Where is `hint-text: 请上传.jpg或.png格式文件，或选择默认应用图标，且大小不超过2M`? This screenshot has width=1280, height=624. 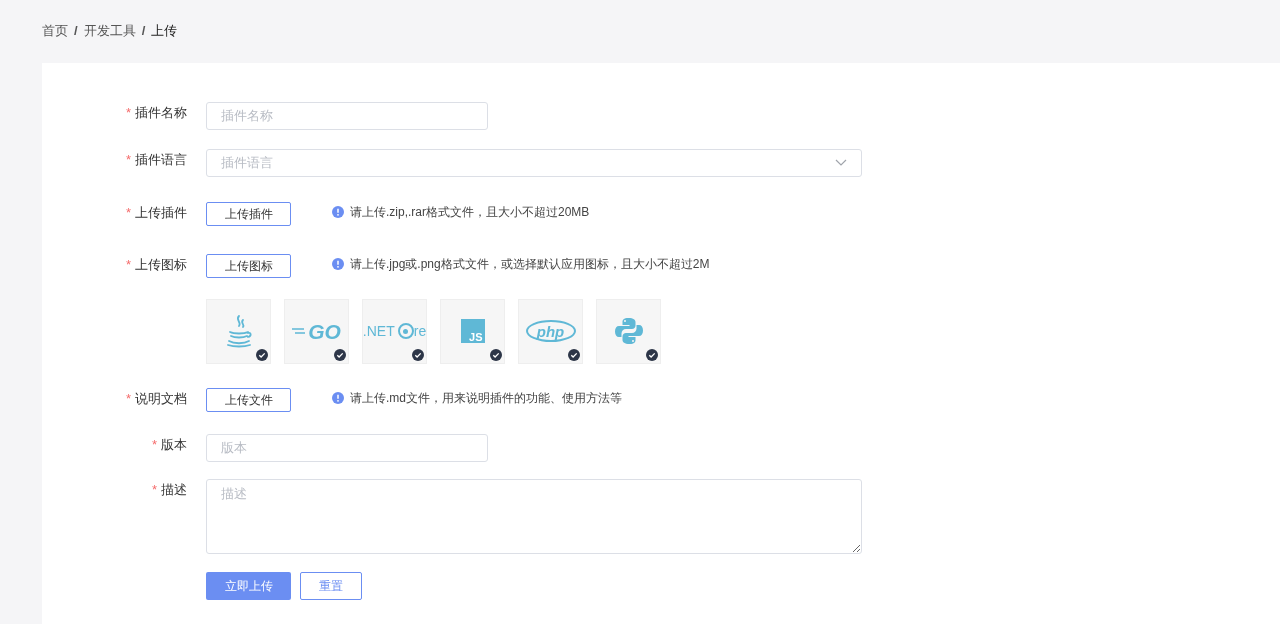
hint-text: 请上传.jpg或.png格式文件，或选择默认应用图标，且大小不超过2M is located at coordinates (530, 264).